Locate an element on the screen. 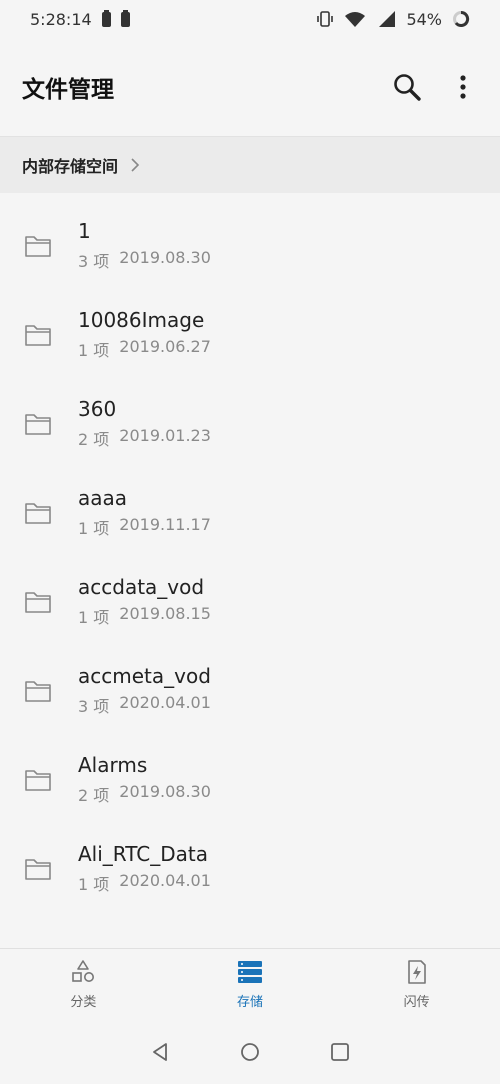 Image resolution: width=500 pixels, height=1084 pixels. search-icon is located at coordinates (407, 87).